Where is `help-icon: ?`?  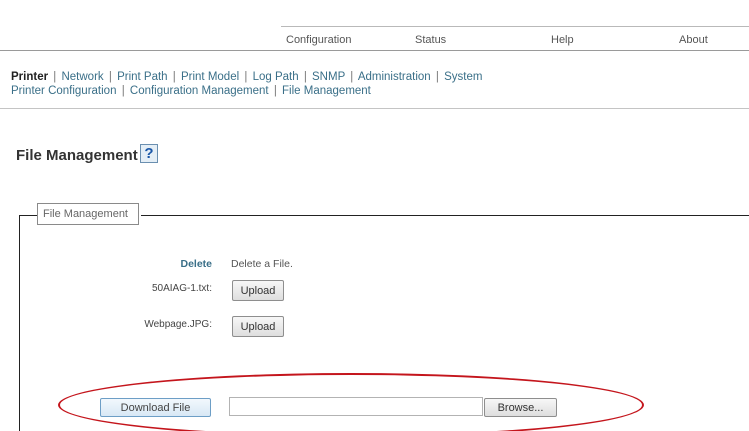 help-icon: ? is located at coordinates (149, 153).